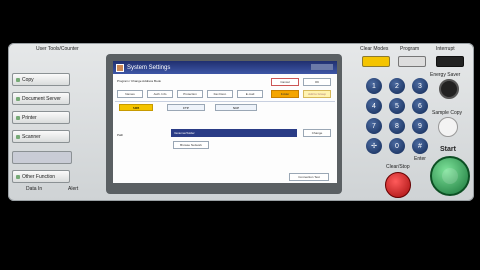  What do you see at coordinates (73, 189) in the screenshot?
I see `alert-label: Alert` at bounding box center [73, 189].